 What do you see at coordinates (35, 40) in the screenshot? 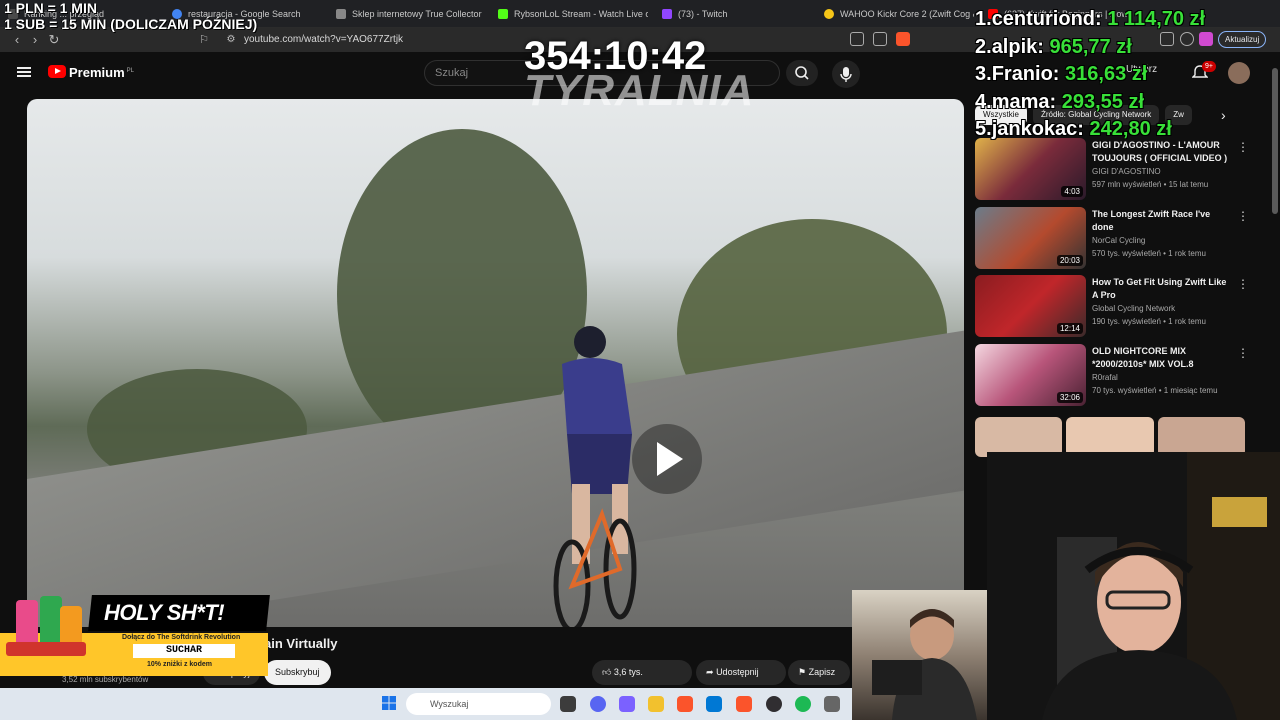
I see `forward-icon: ›` at bounding box center [35, 40].